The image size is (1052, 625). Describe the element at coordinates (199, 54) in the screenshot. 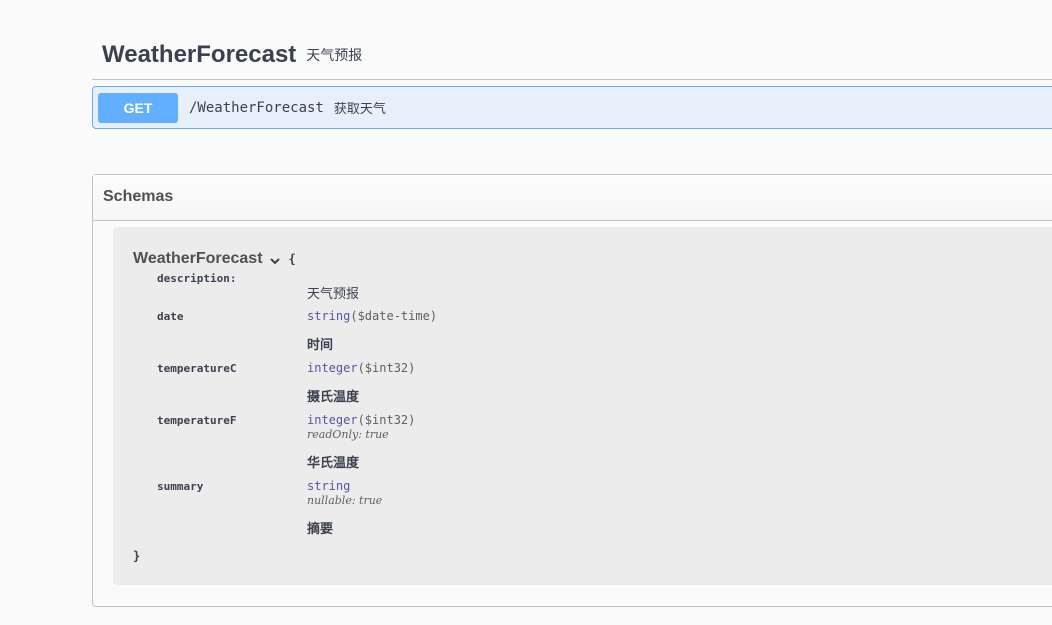

I see `tag-name: WeatherForecast` at that location.